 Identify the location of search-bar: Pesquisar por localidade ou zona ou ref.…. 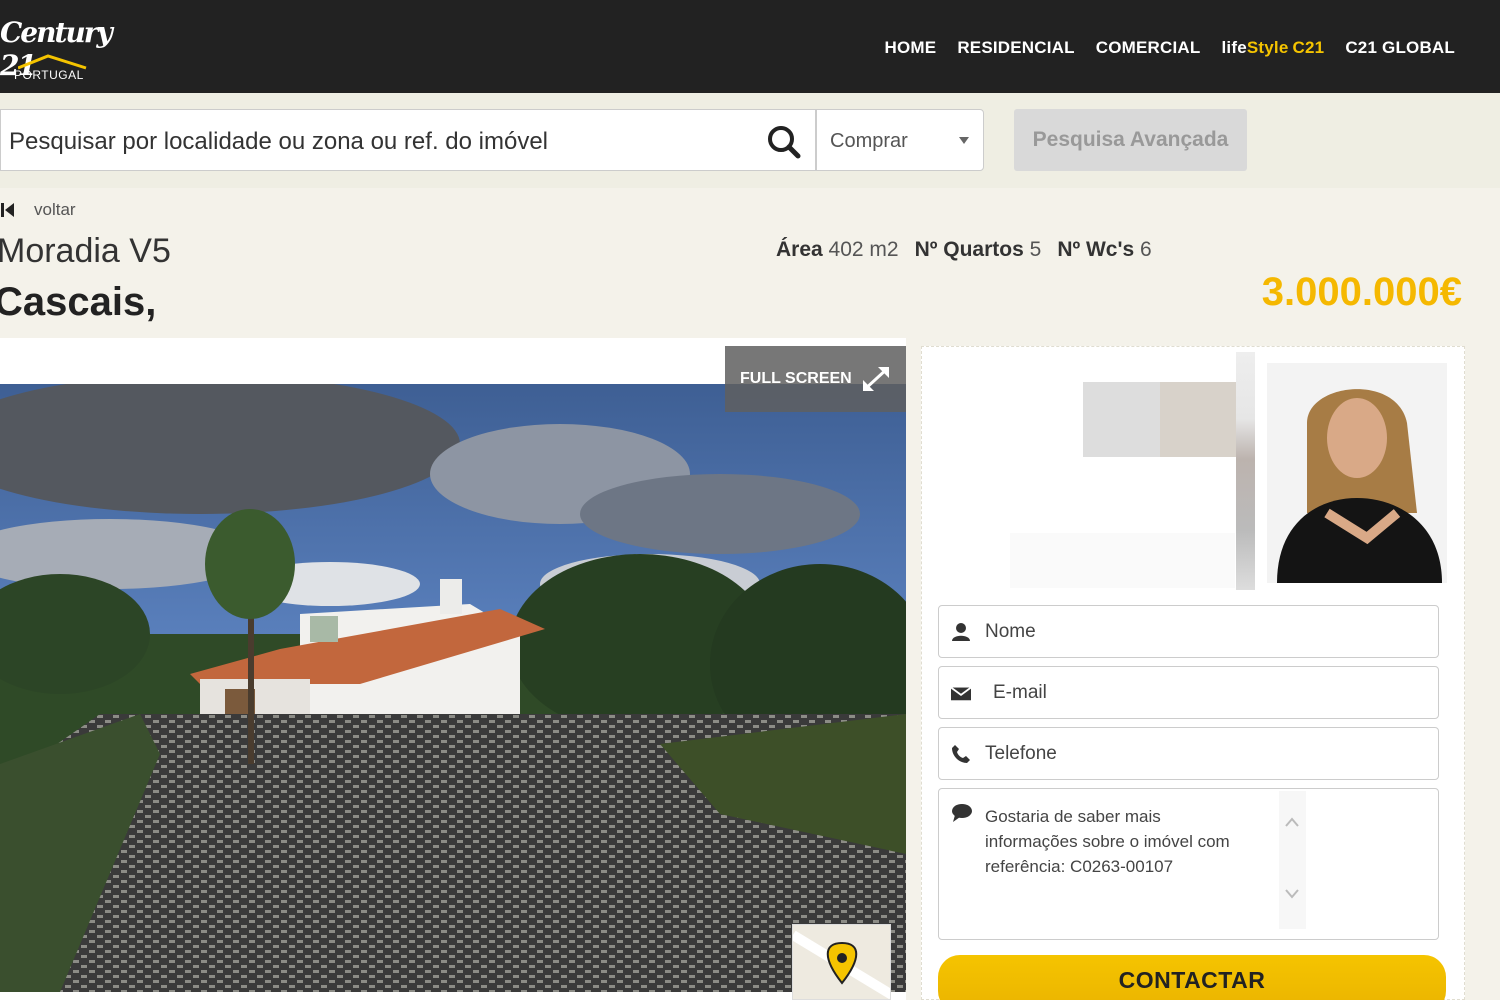
(750, 140).